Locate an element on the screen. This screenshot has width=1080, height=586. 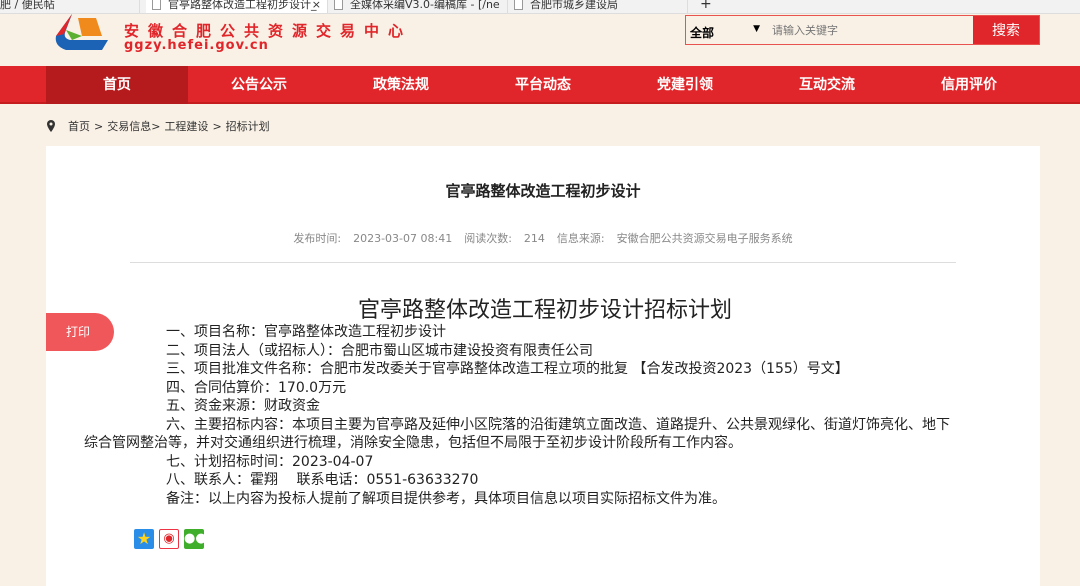
search-input is located at coordinates (869, 30).